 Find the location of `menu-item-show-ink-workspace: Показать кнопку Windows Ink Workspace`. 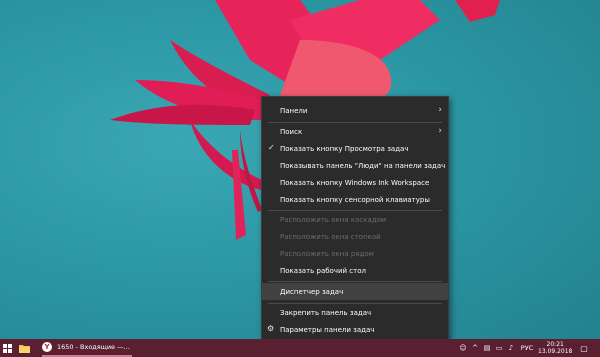

menu-item-show-ink-workspace: Показать кнопку Windows Ink Workspace is located at coordinates (355, 182).